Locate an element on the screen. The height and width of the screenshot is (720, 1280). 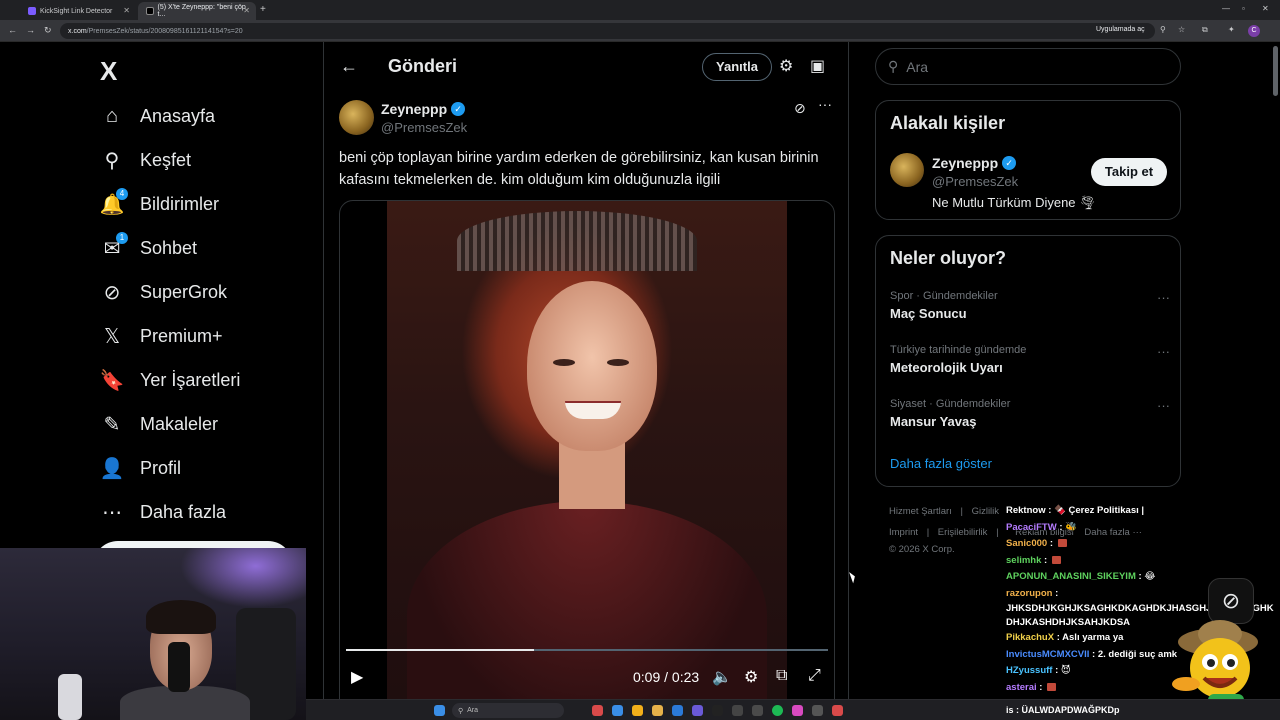
reader-view-icon: ▣ is located at coordinates (817, 66).